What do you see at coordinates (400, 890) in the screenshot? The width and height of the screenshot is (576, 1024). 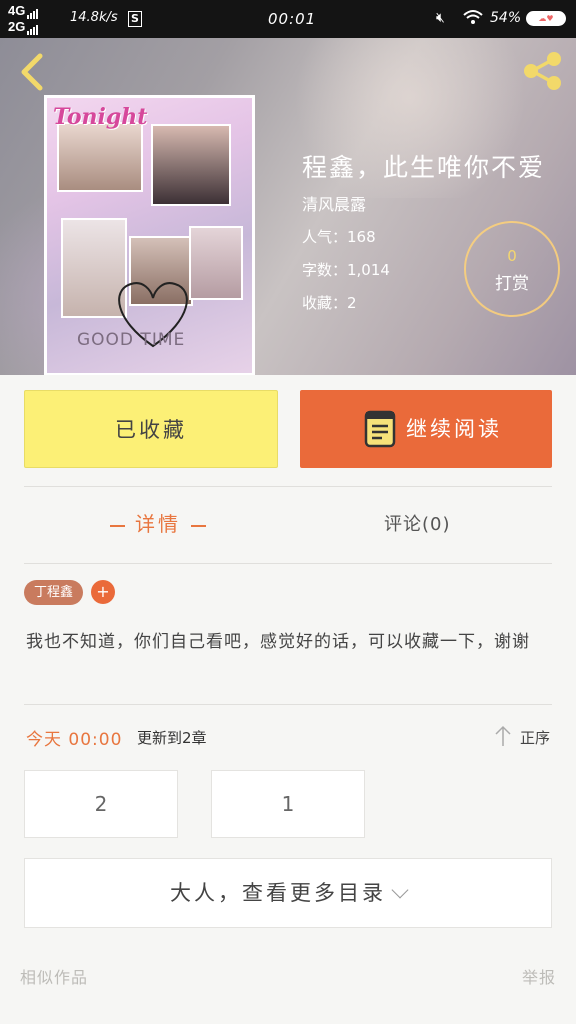 I see `chevron-down-icon` at bounding box center [400, 890].